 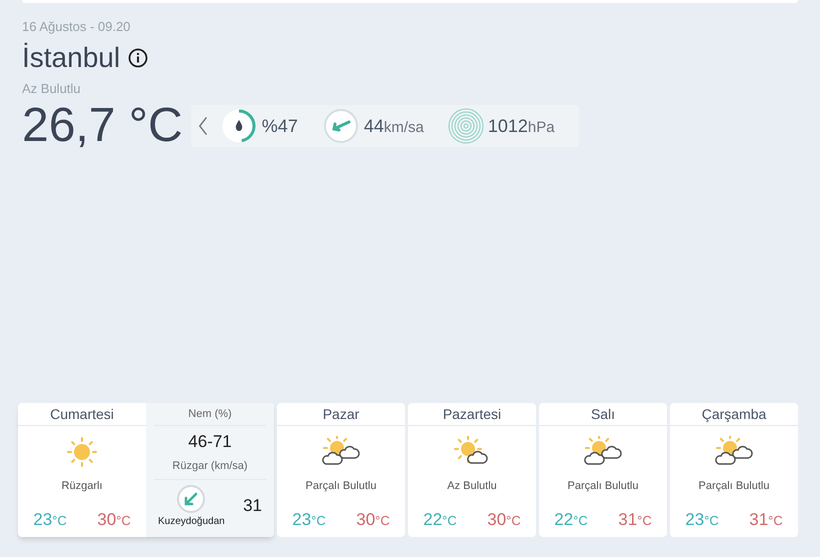 What do you see at coordinates (239, 126) in the screenshot?
I see `humidity-gauge-icon` at bounding box center [239, 126].